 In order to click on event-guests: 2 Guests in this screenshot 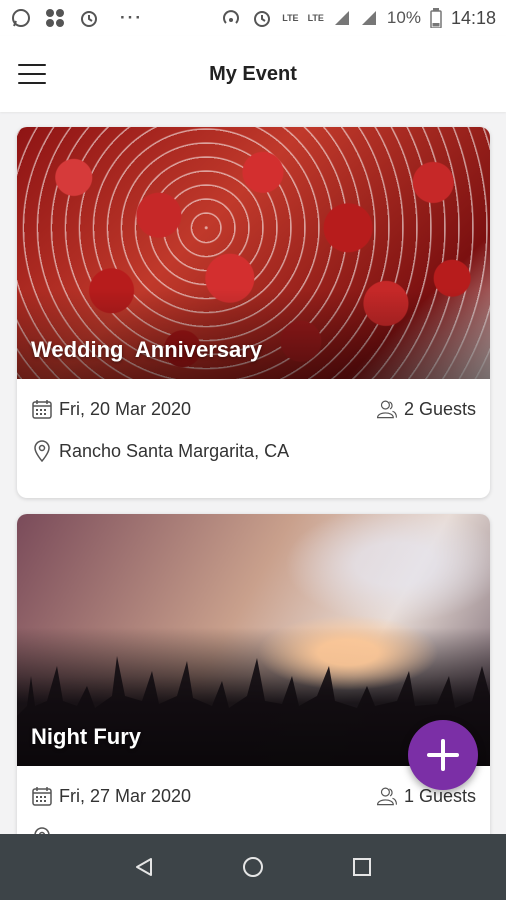, I will do `click(426, 409)`.